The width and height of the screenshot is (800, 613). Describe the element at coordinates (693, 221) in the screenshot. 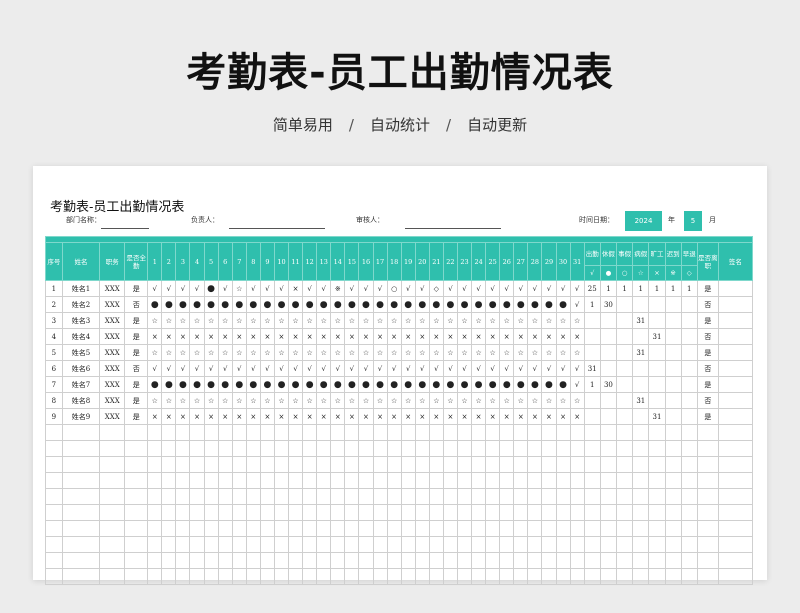

I see `month-input: 5` at that location.